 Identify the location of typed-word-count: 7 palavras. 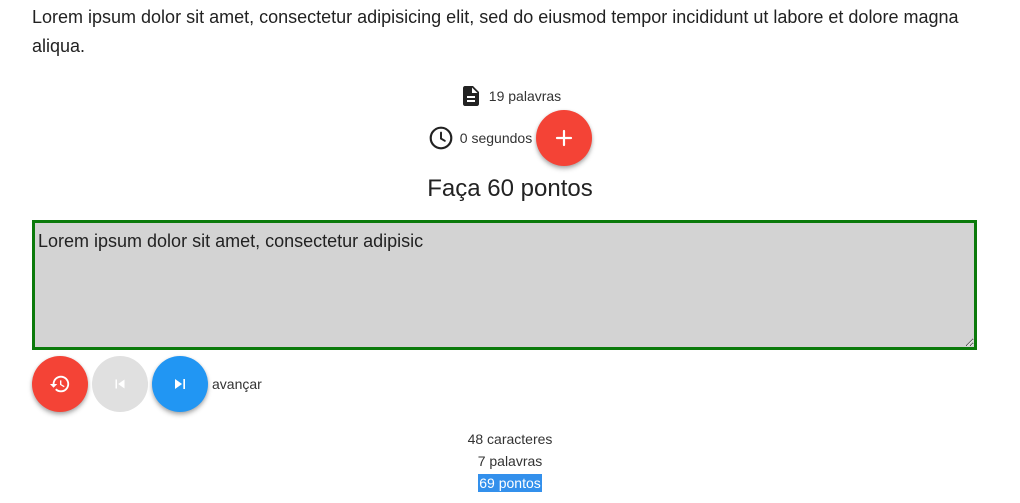
(510, 461).